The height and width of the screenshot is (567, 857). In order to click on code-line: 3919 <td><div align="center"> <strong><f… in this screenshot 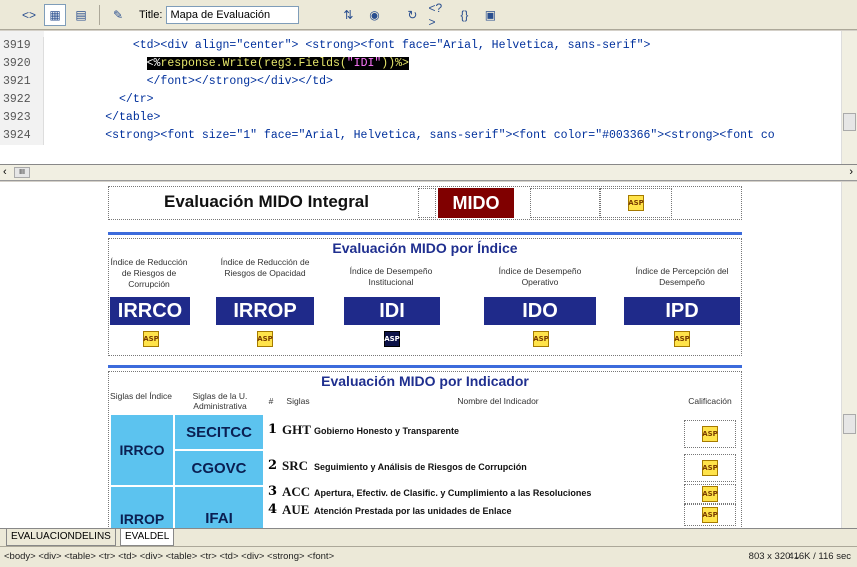, I will do `click(428, 46)`.